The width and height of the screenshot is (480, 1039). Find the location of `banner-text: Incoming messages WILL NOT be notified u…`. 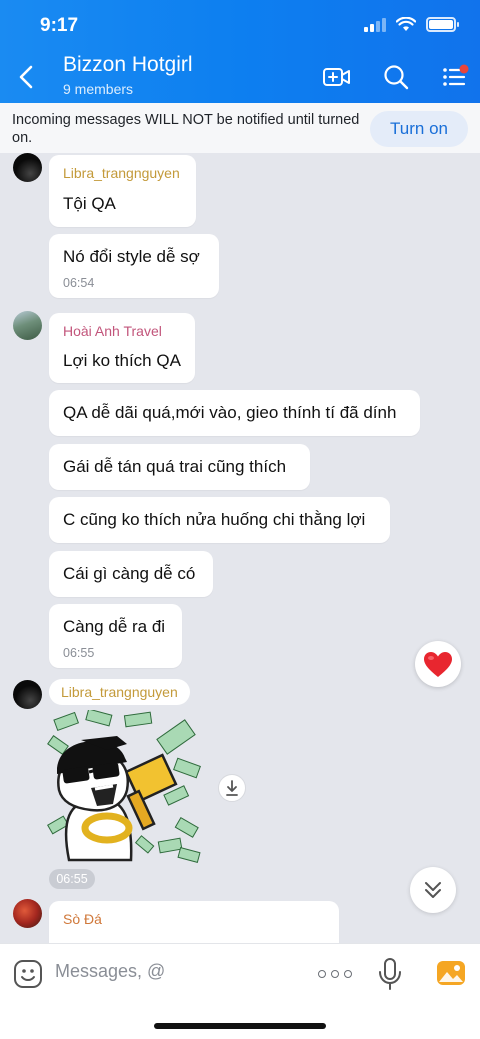

banner-text: Incoming messages WILL NOT be notified u… is located at coordinates (186, 129).